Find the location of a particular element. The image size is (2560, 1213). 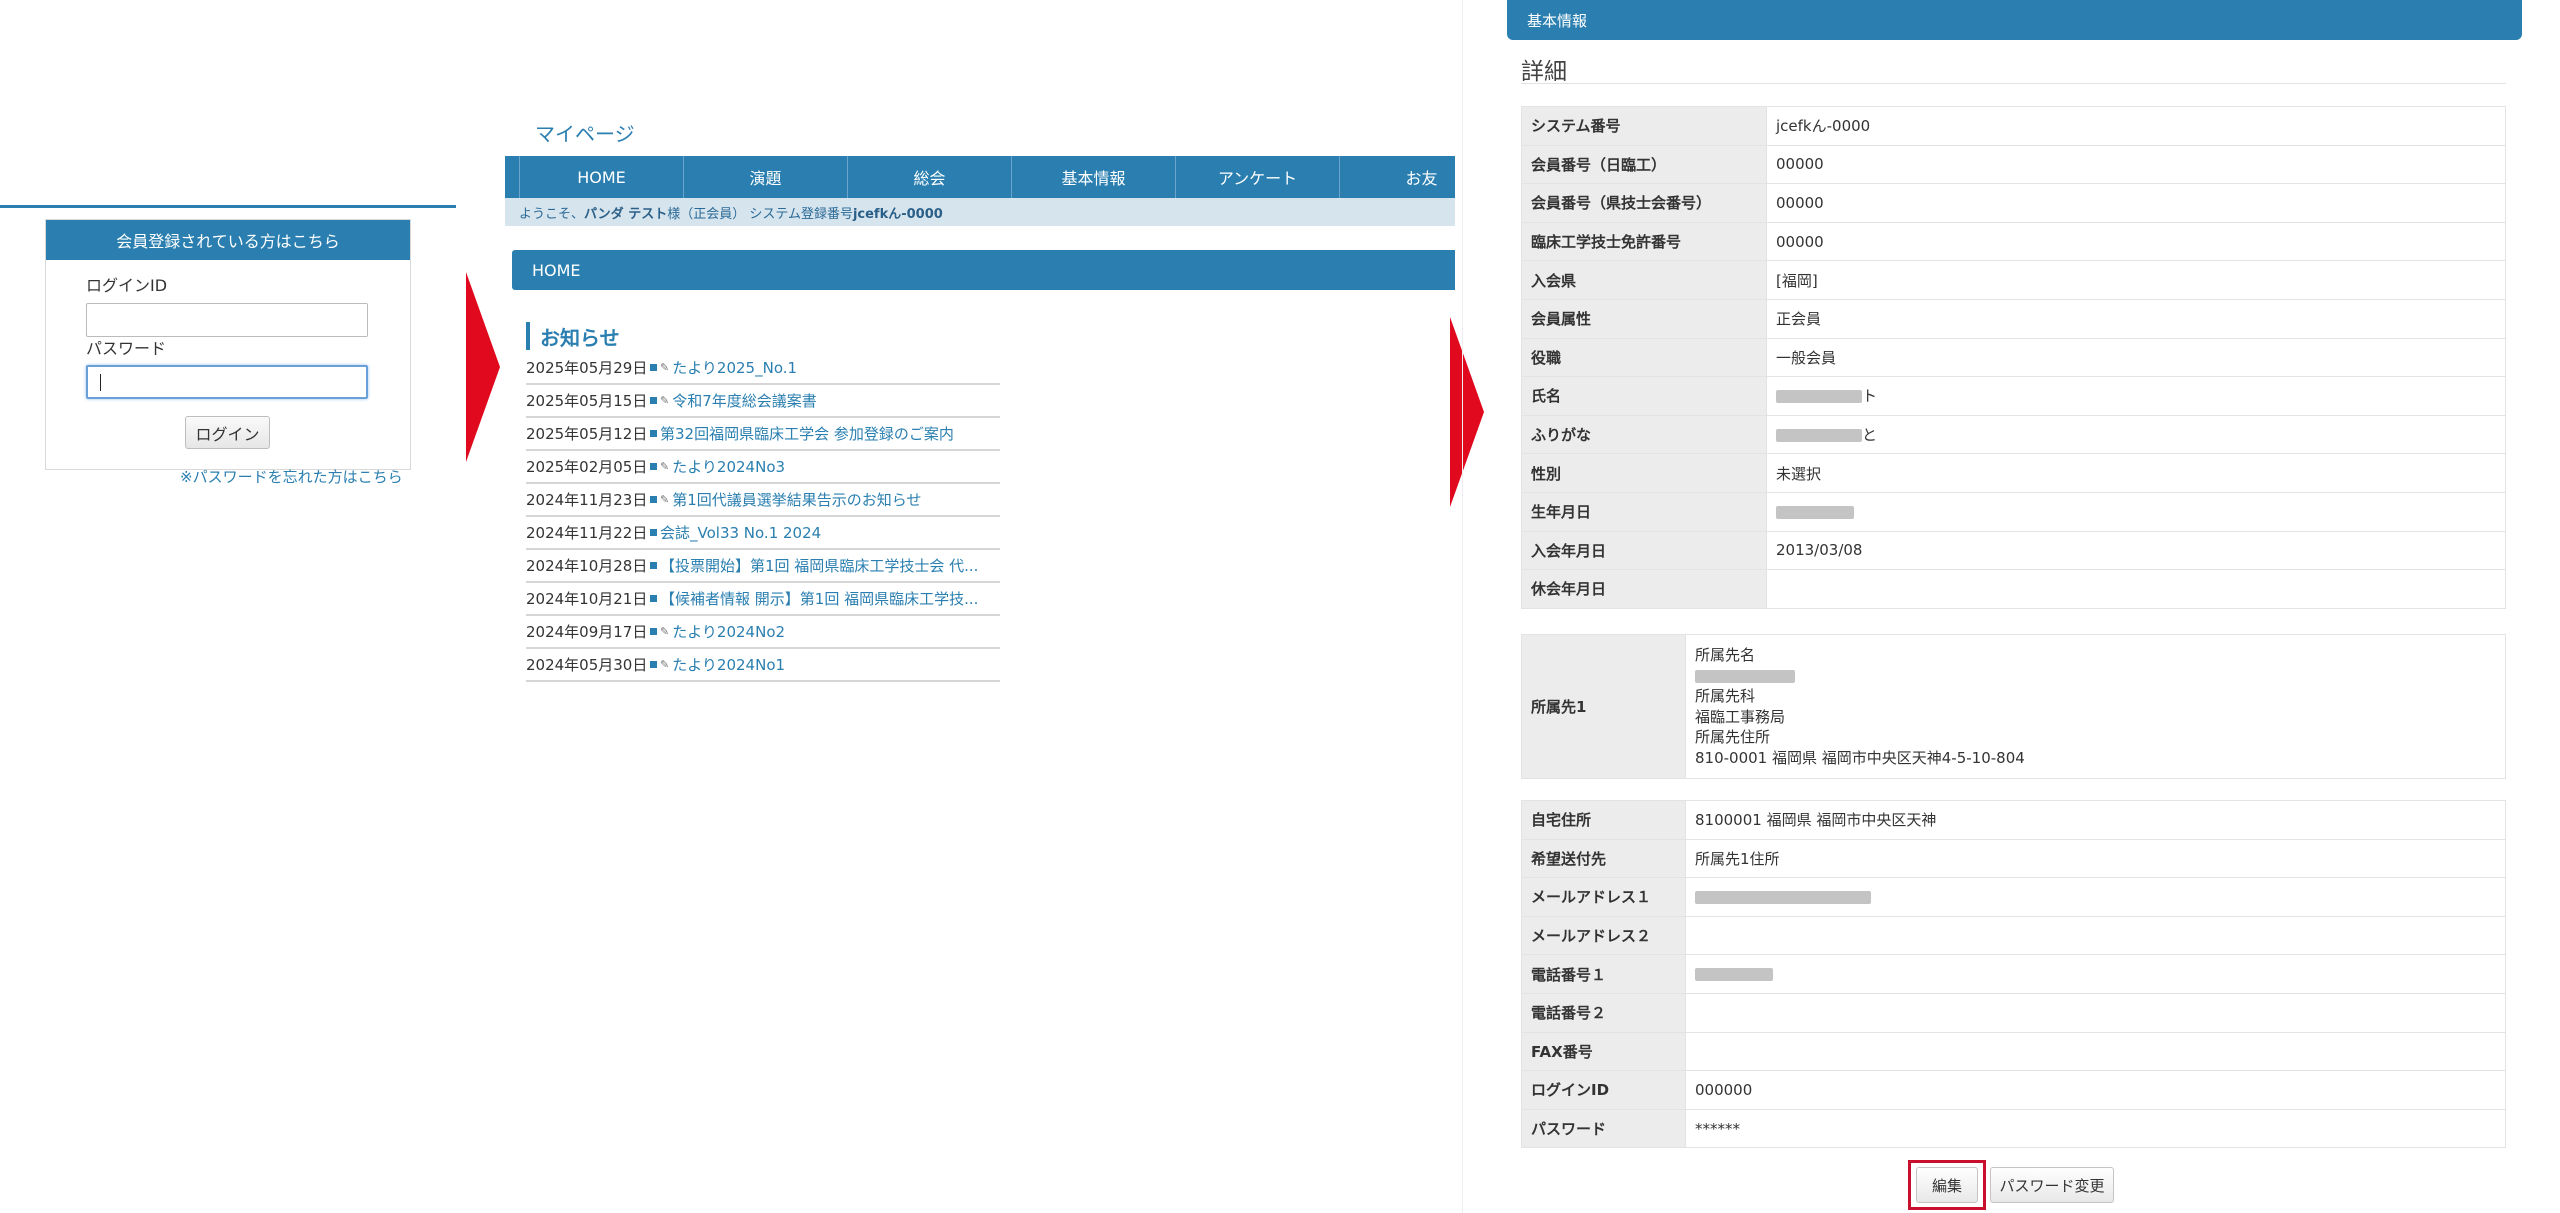

welcome-prefix: ようこそ、 is located at coordinates (552, 214).